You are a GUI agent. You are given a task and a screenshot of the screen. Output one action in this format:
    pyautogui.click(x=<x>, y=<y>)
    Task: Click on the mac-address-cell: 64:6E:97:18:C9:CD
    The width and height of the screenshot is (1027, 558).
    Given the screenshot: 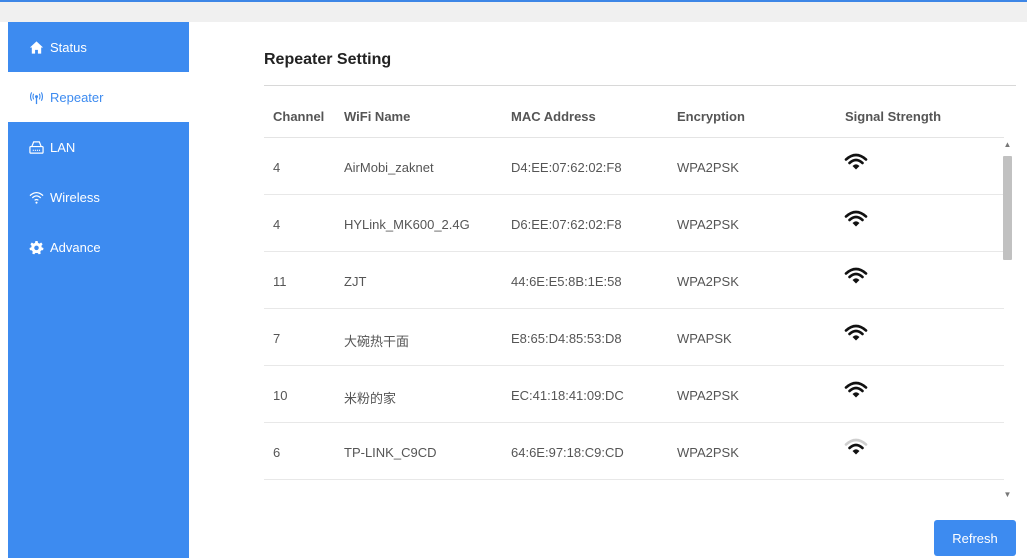 What is the action you would take?
    pyautogui.click(x=567, y=452)
    